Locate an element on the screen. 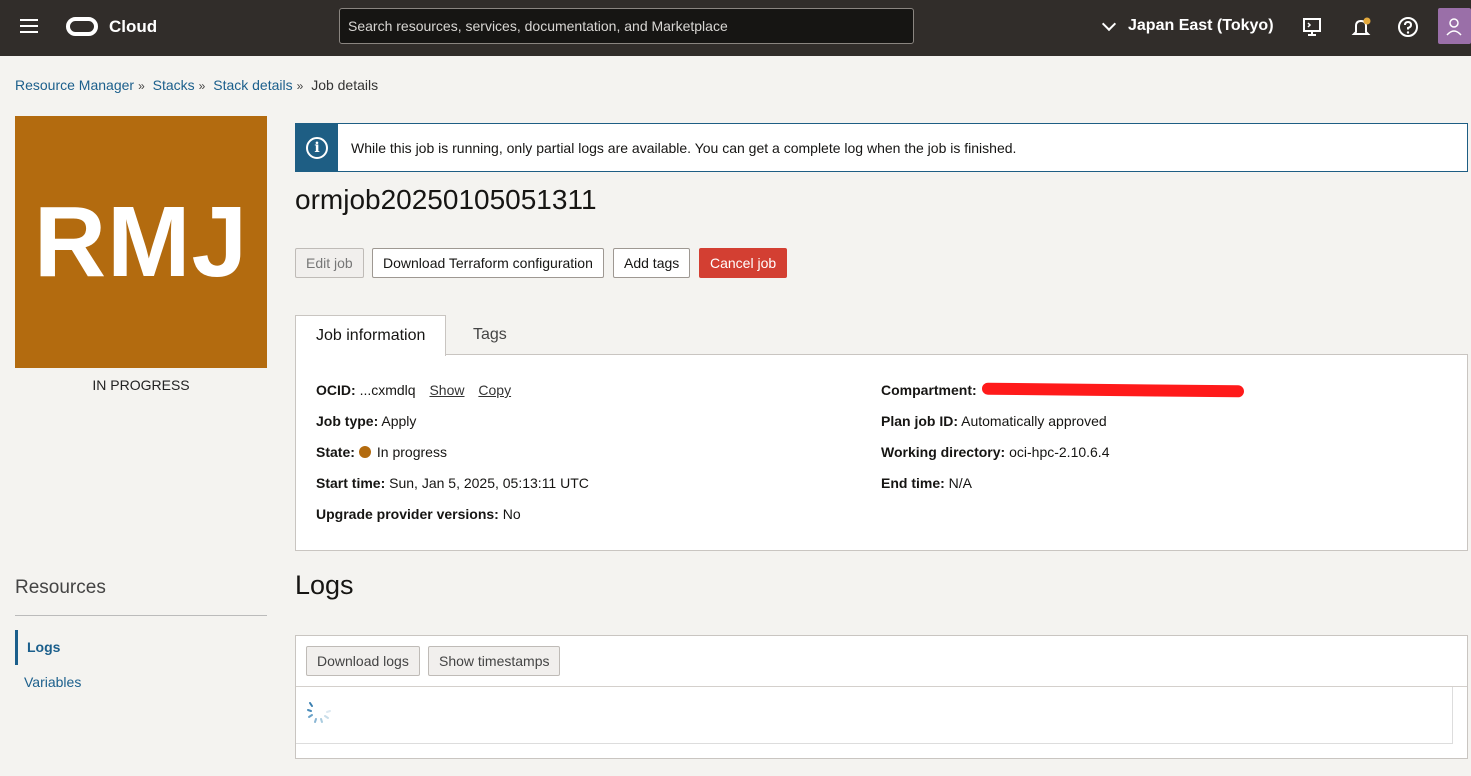 This screenshot has height=776, width=1471. ocid-show-link: Show is located at coordinates (446, 390).